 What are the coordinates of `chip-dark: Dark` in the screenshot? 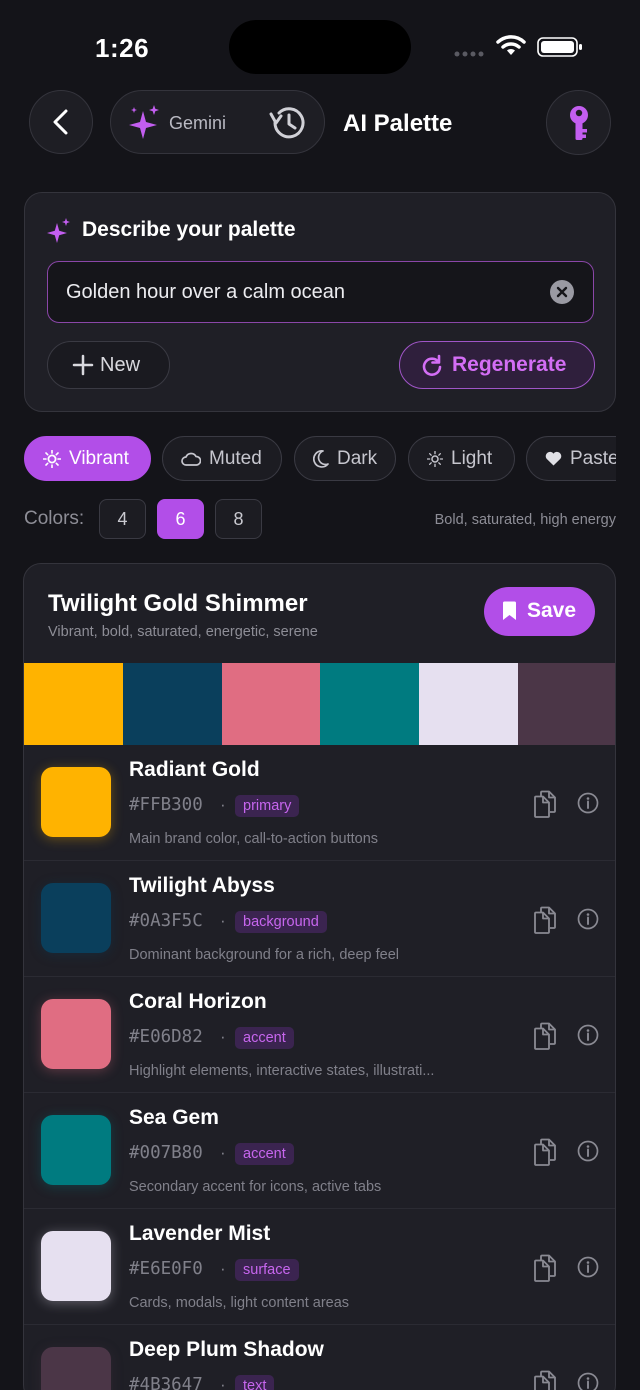 It's located at (345, 458).